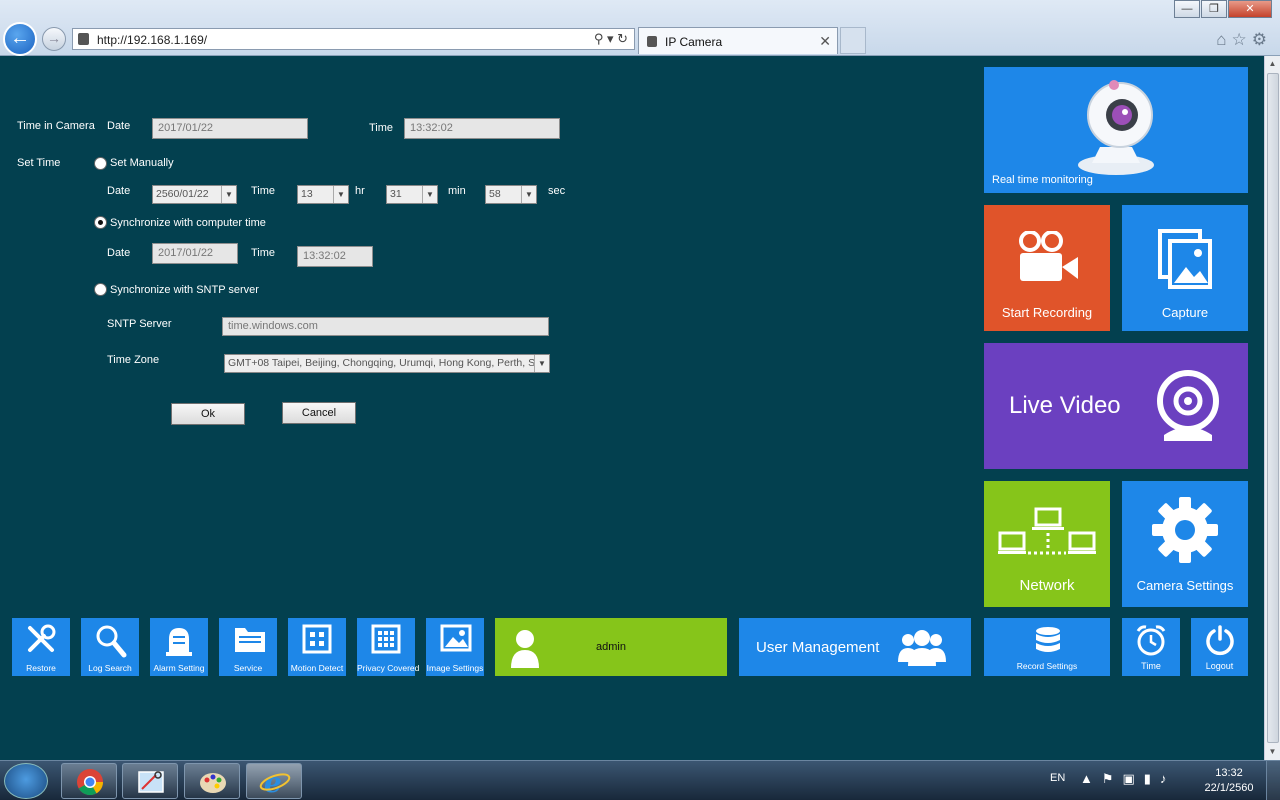 This screenshot has height=800, width=1280. Describe the element at coordinates (482, 128) in the screenshot. I see `camera-time-field: 13:32:02` at that location.